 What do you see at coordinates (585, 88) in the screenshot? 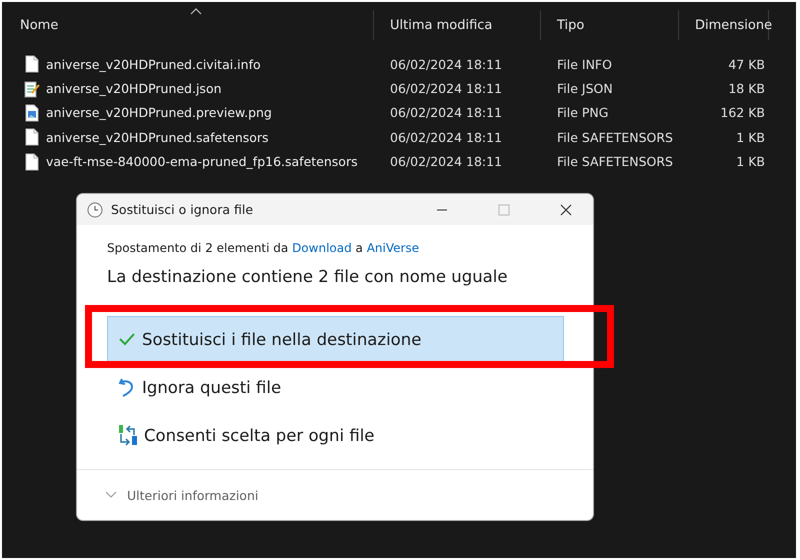
I see `file-type: File JSON` at bounding box center [585, 88].